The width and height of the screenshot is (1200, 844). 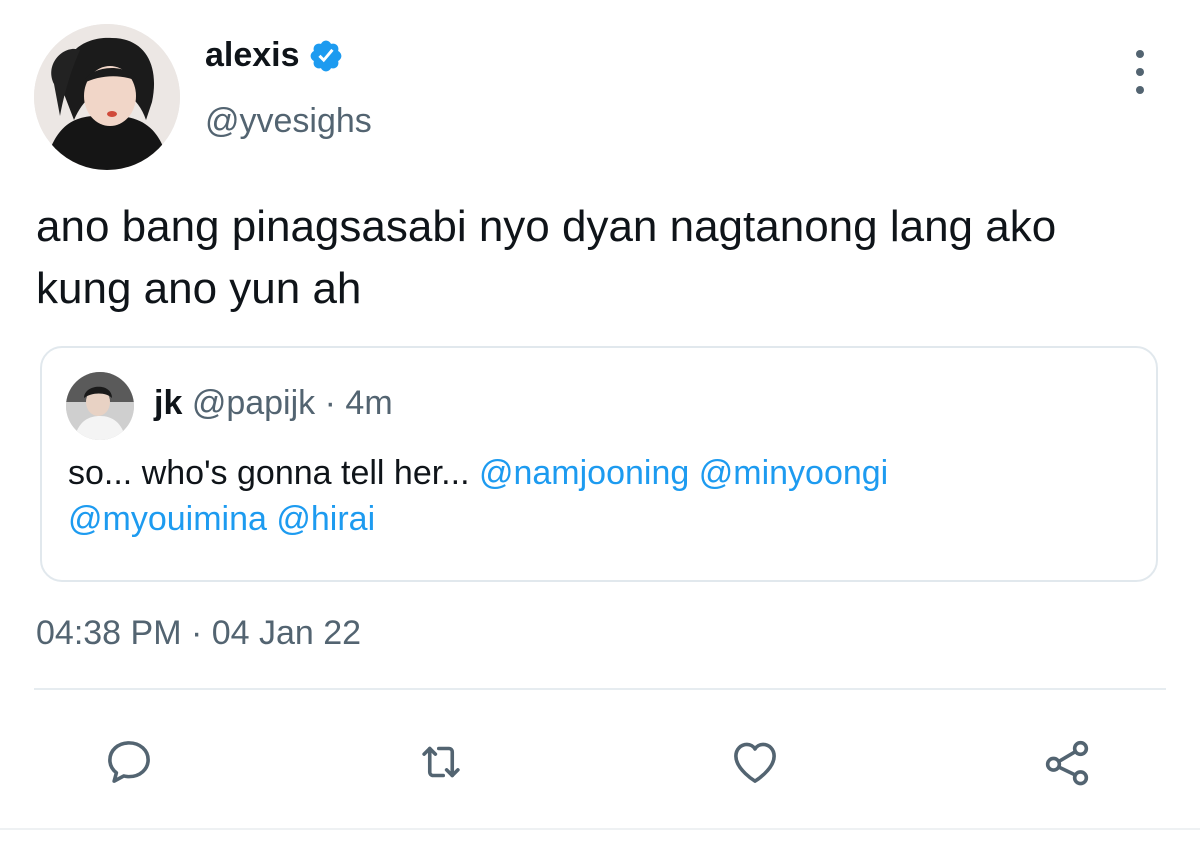 I want to click on mention-link: @hirai, so click(x=325, y=519).